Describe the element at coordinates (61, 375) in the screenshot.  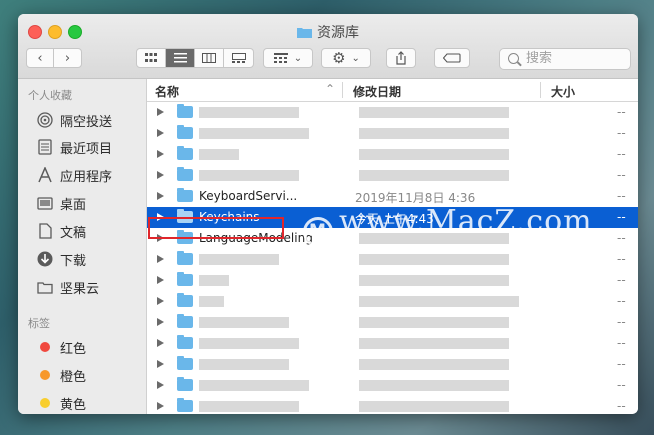
I see `sidebar-tag-orange: 橙色` at that location.